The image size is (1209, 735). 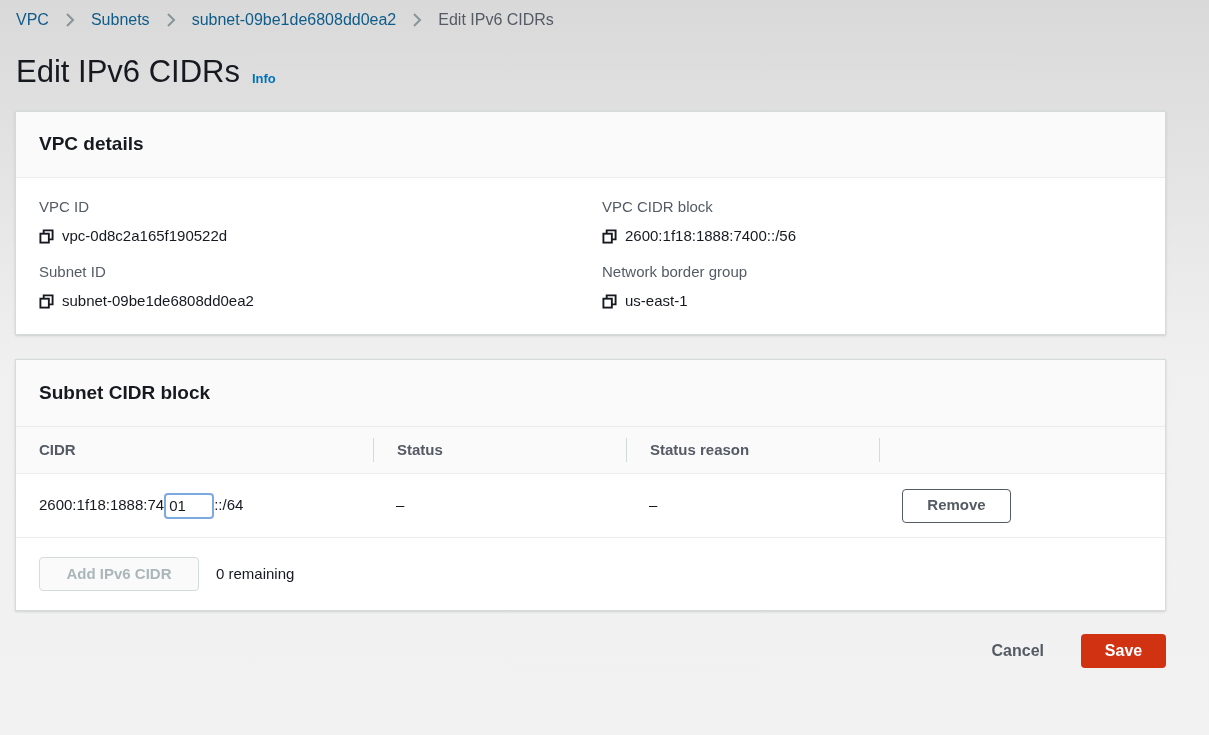 I want to click on status-cell: –, so click(x=400, y=505).